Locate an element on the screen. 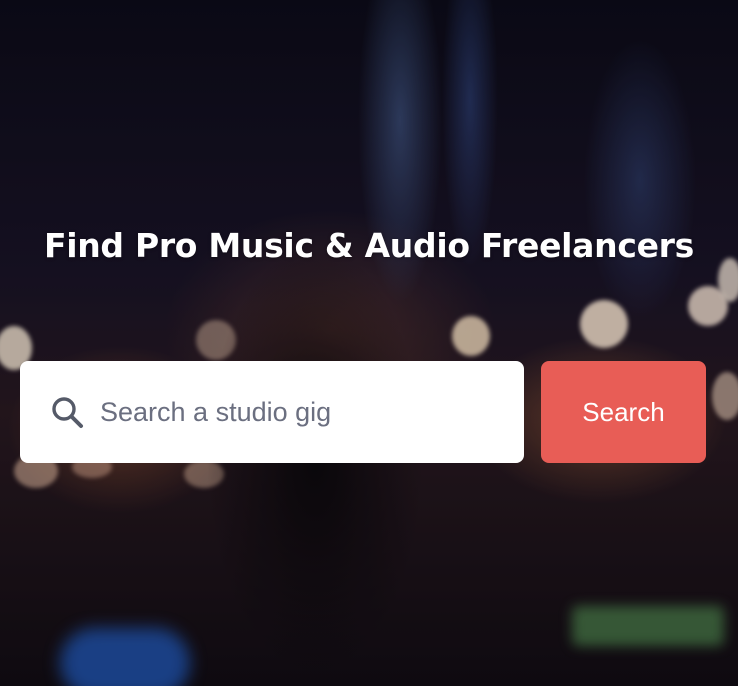 This screenshot has height=686, width=738. hero-headline: Find Pro Music & Audio Freelancers is located at coordinates (368, 245).